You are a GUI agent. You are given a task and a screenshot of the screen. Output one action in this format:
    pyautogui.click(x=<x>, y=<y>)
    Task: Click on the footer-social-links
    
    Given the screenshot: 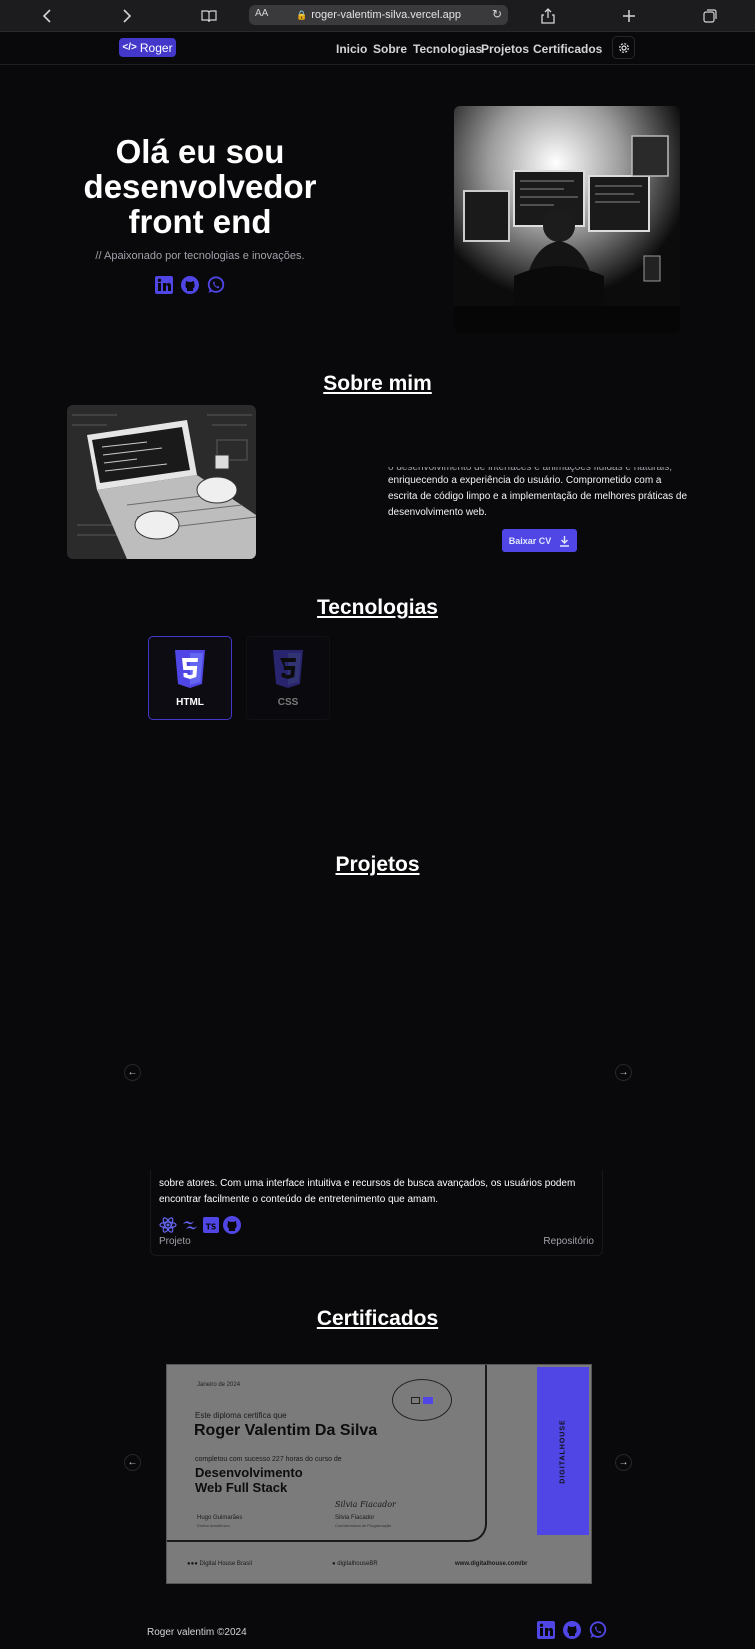 What is the action you would take?
    pyautogui.click(x=572, y=1630)
    